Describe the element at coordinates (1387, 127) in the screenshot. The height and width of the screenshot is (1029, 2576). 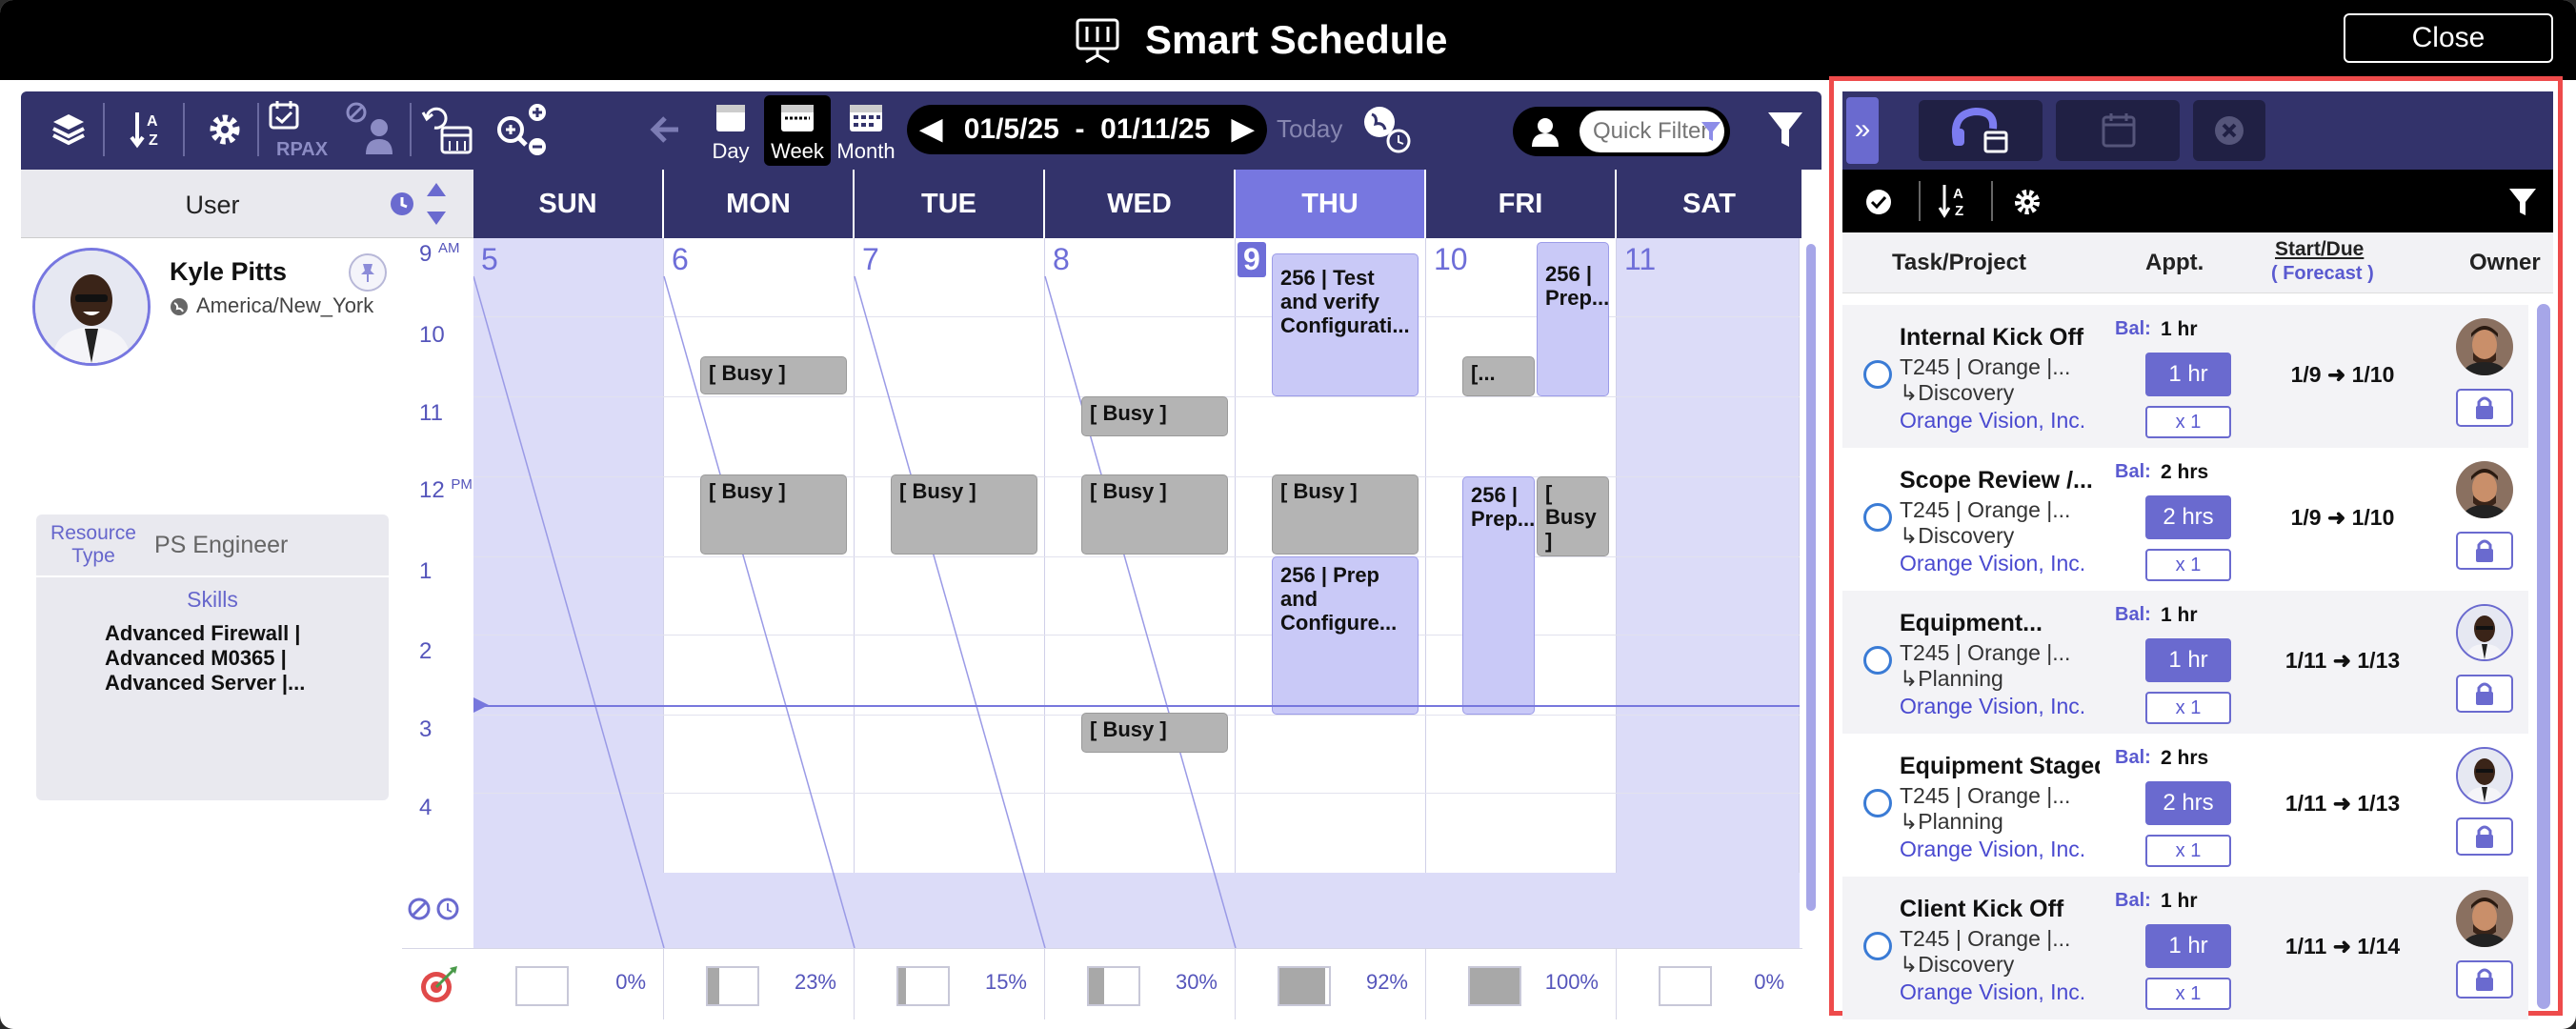
I see `timezone-clock-icon` at that location.